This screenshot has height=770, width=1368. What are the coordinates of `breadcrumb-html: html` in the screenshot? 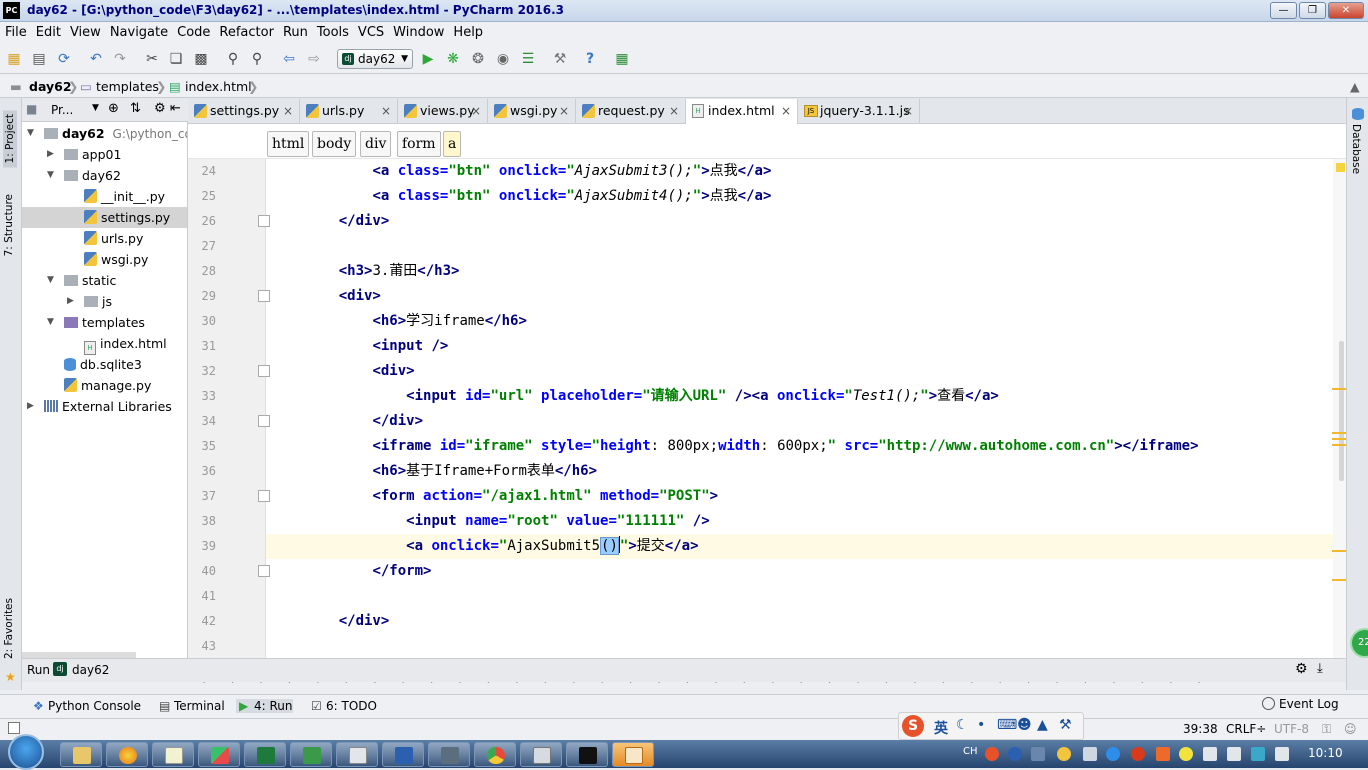 It's located at (288, 144).